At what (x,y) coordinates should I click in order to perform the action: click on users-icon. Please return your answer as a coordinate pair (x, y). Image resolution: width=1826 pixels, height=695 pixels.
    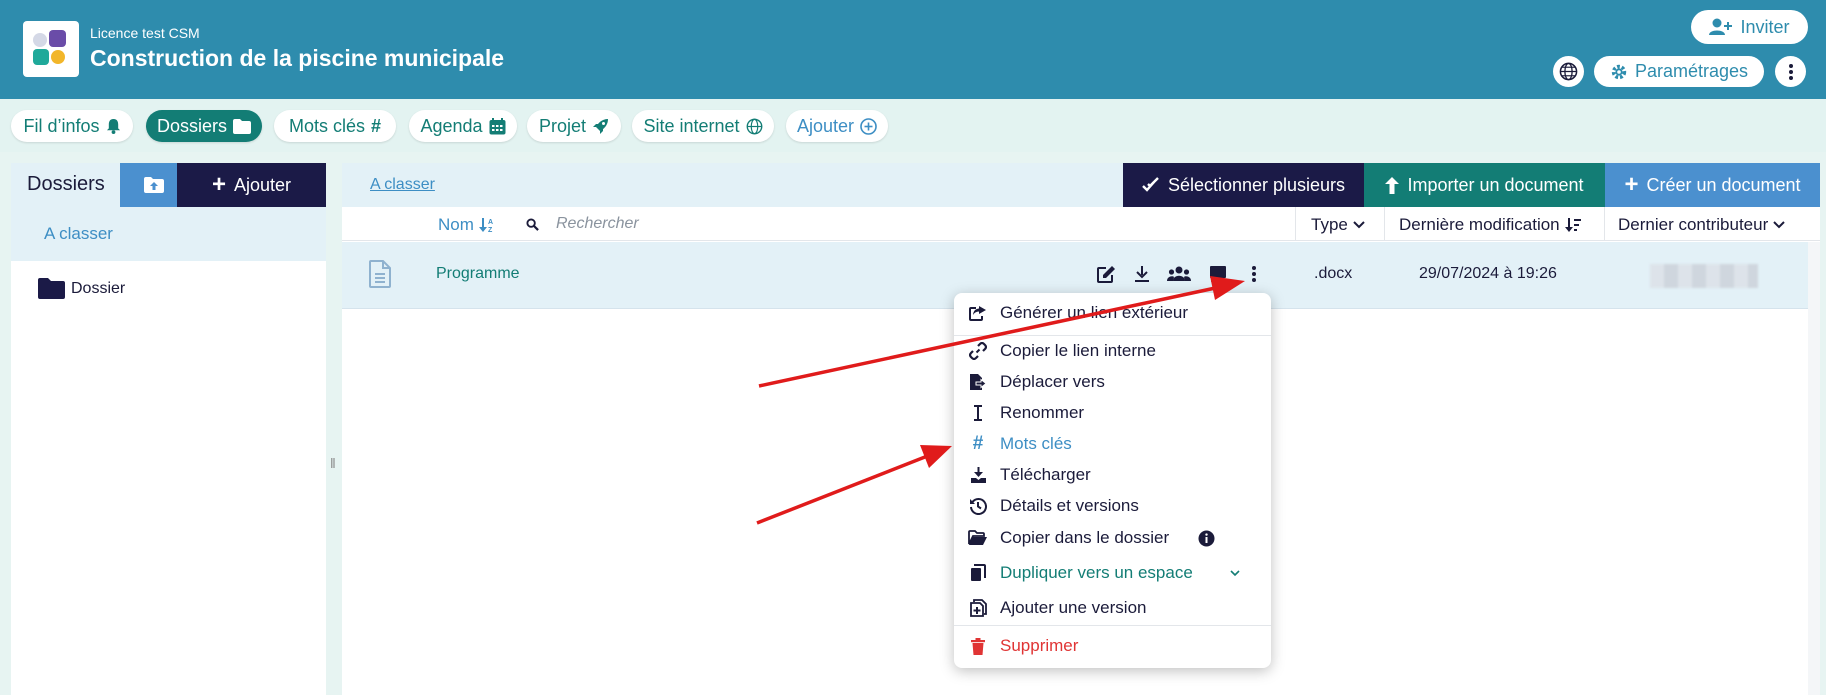
    Looking at the image, I should click on (1179, 273).